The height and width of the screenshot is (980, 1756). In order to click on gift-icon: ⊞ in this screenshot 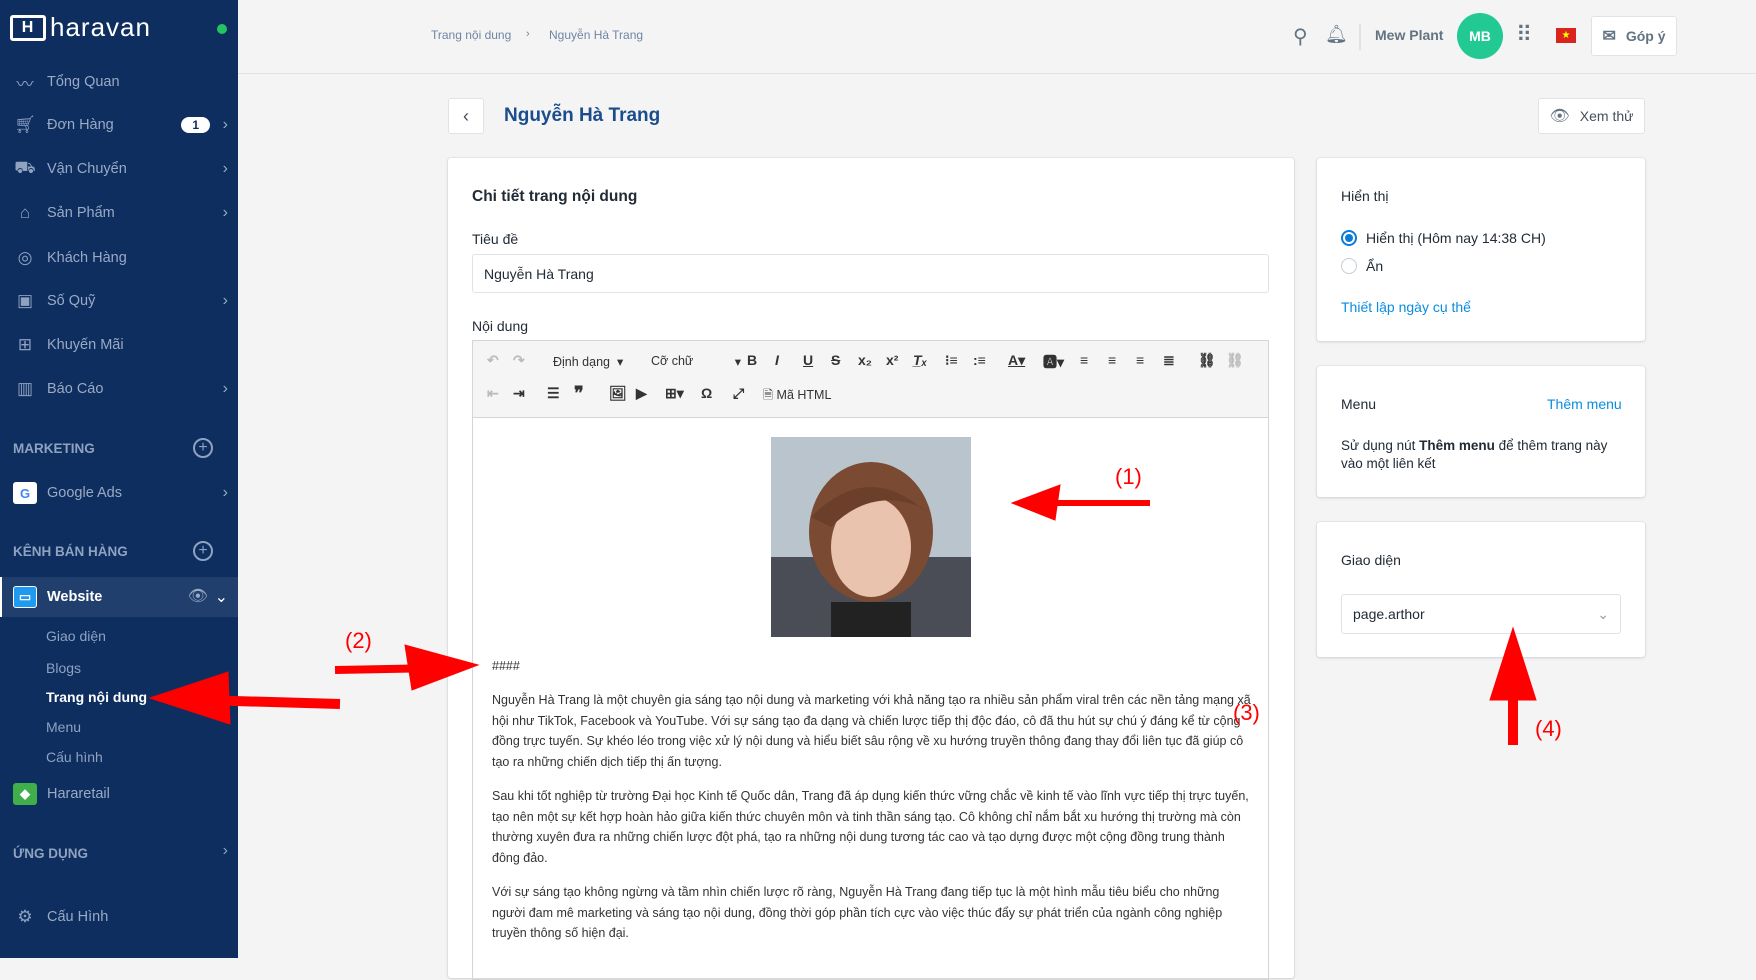, I will do `click(25, 344)`.